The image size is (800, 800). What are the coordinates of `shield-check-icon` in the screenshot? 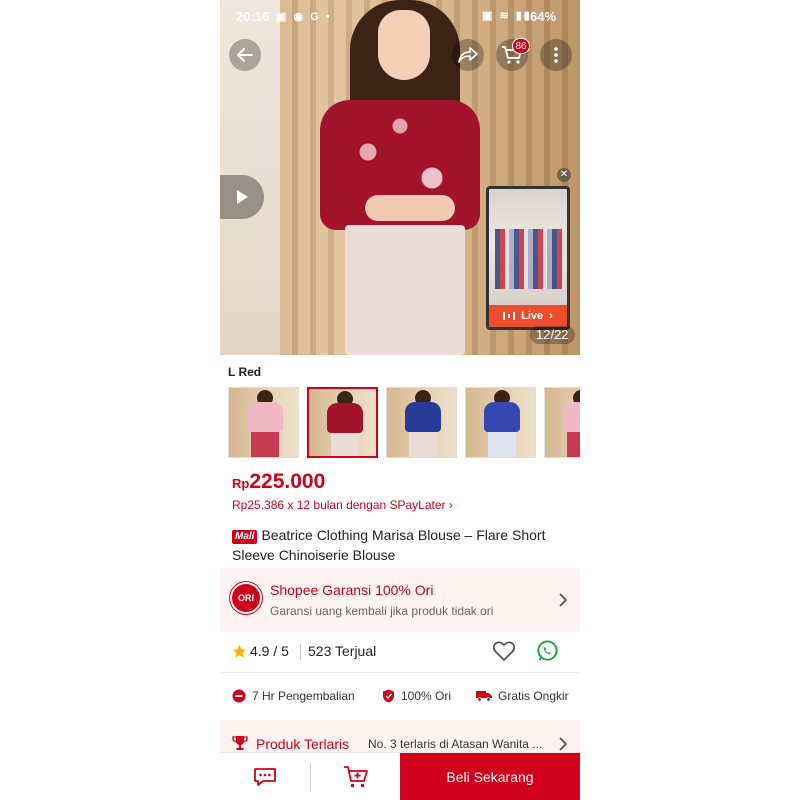 It's located at (388, 696).